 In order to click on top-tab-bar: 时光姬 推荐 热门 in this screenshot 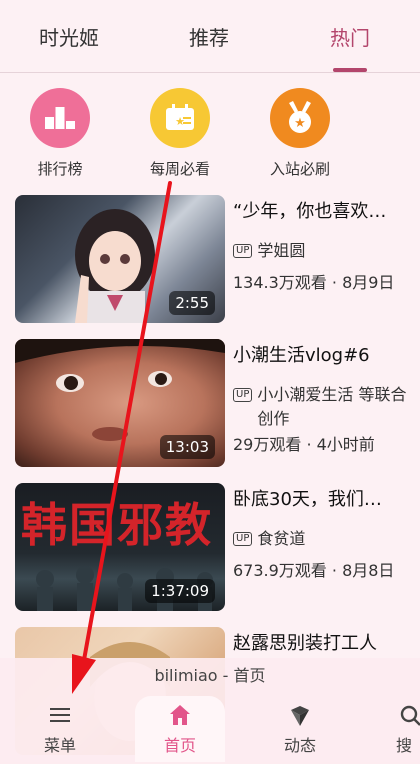, I will do `click(210, 36)`.